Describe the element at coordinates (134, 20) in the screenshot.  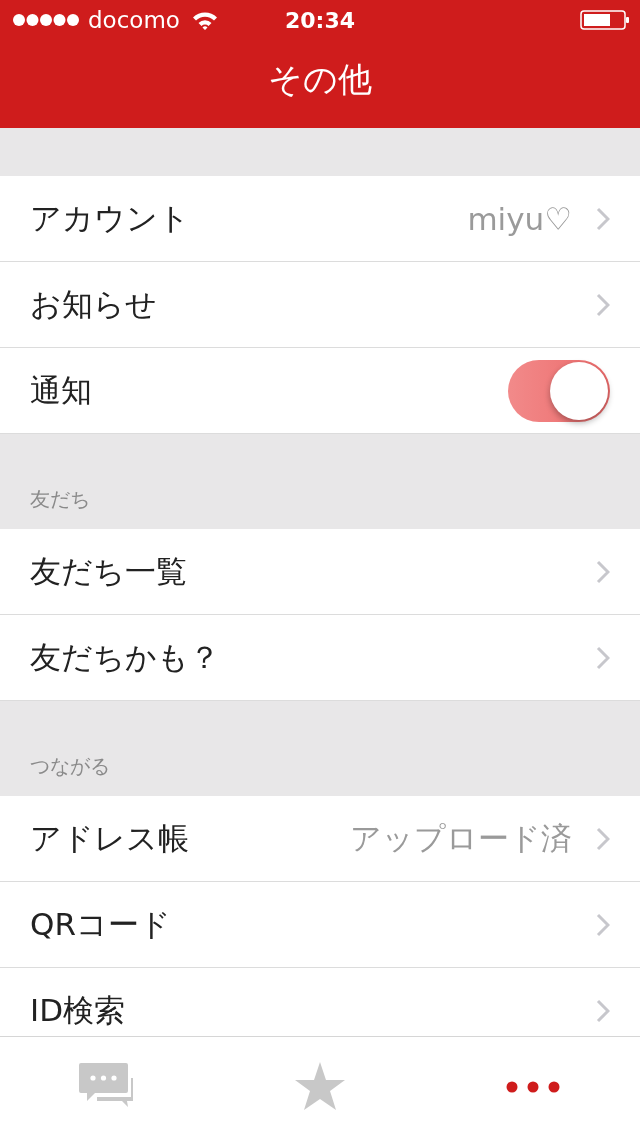
I see `carrier-name: docomo` at that location.